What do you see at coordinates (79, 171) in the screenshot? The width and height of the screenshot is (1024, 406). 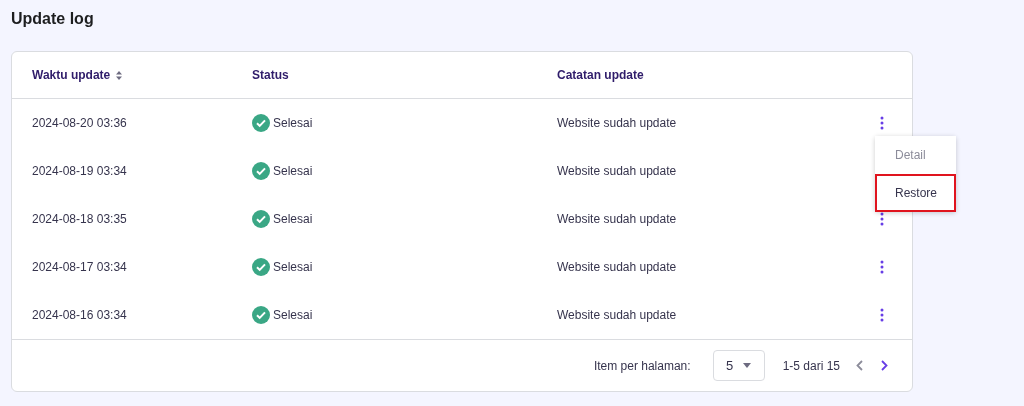 I see `table-cell: 2024-08-19 03:34` at bounding box center [79, 171].